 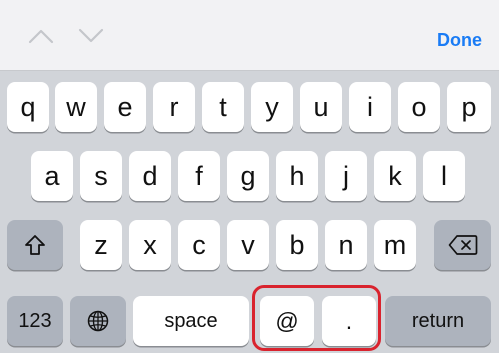 I want to click on at-key: @, so click(x=287, y=321).